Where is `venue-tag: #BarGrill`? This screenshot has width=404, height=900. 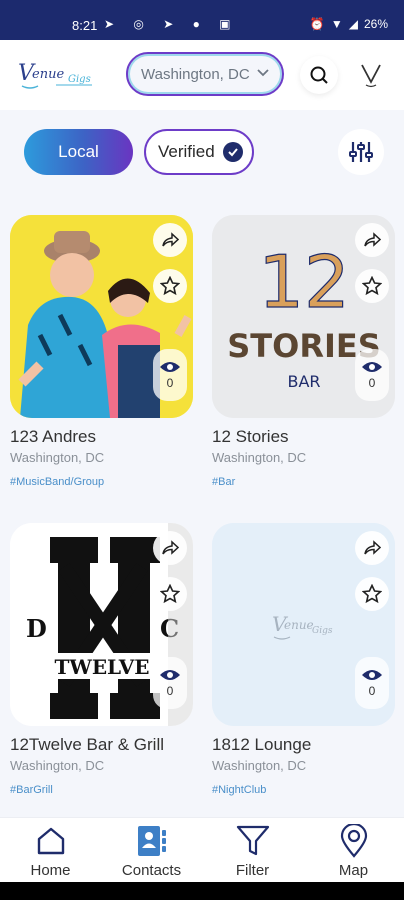
venue-tag: #BarGrill is located at coordinates (101, 790).